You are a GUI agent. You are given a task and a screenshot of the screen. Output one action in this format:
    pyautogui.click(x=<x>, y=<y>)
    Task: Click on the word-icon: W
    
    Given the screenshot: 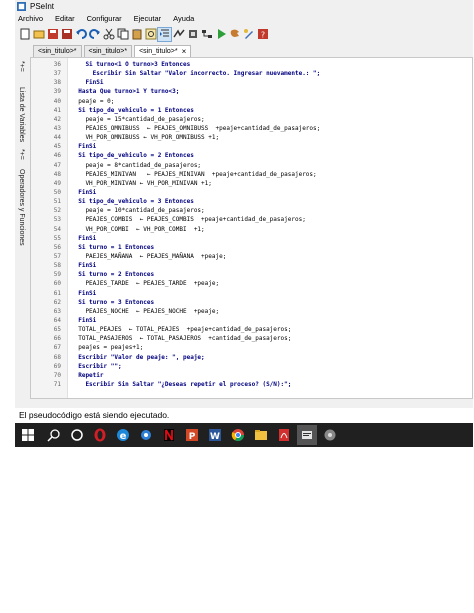 What is the action you would take?
    pyautogui.click(x=215, y=435)
    